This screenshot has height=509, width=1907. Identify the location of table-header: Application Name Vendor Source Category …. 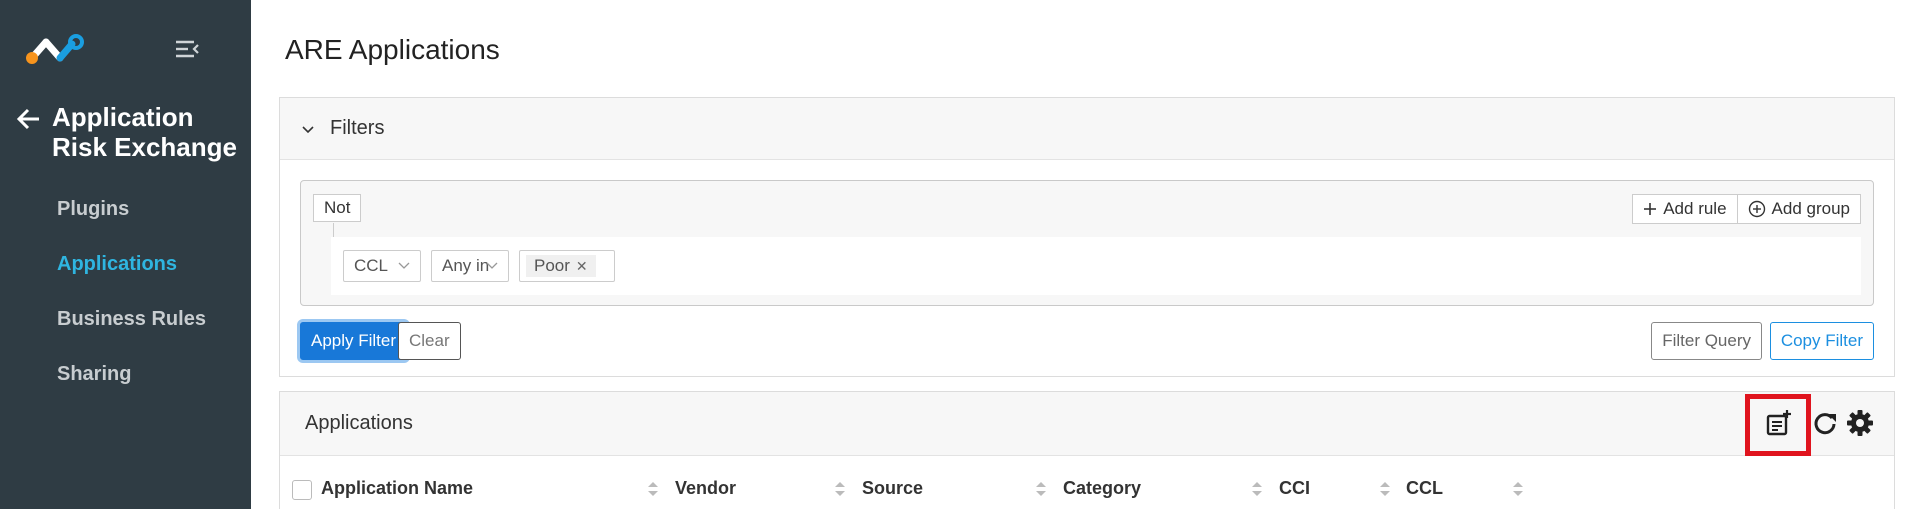
(1087, 482).